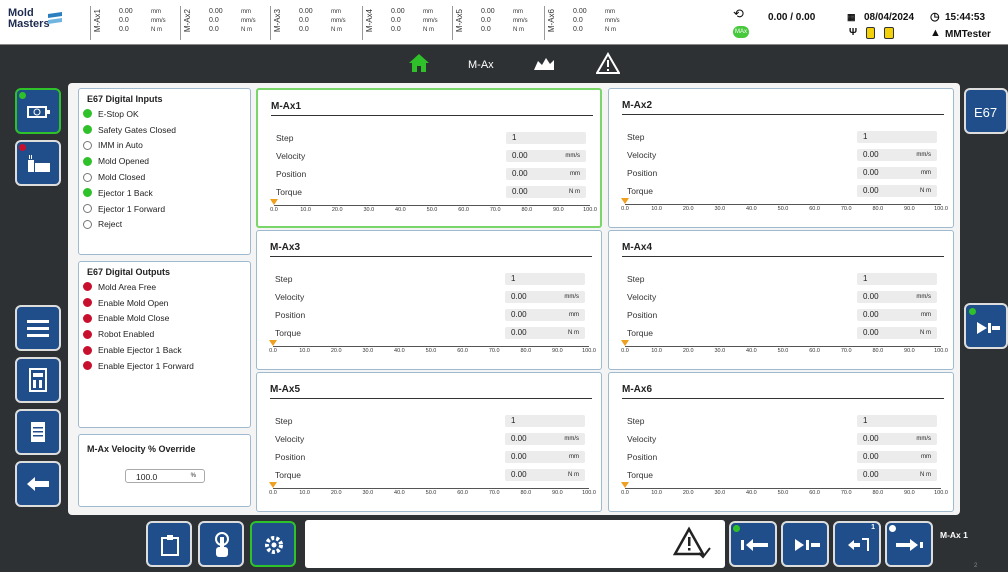 This screenshot has width=1008, height=572. I want to click on active-indicator, so click(22, 95).